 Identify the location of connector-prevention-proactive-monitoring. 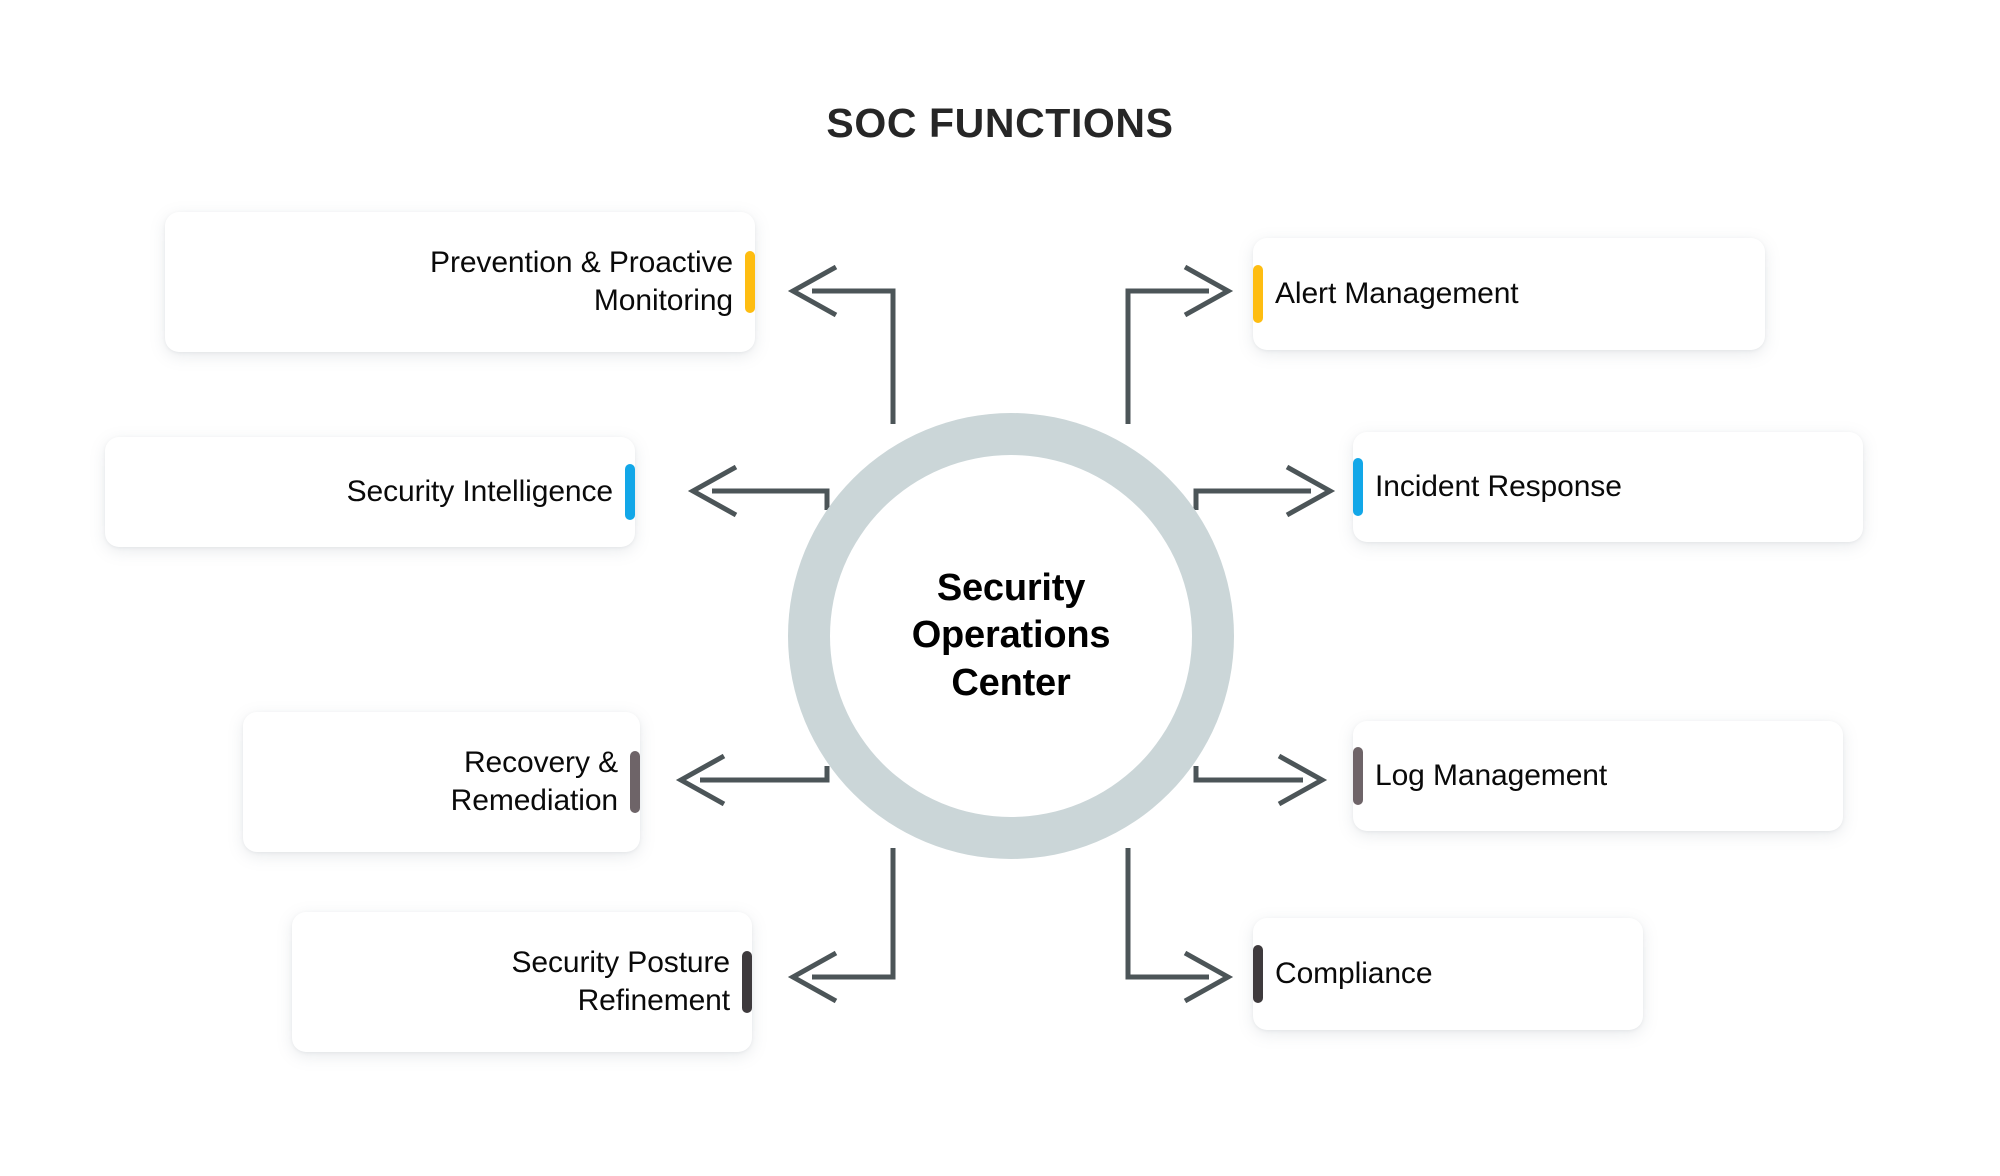
(841, 344).